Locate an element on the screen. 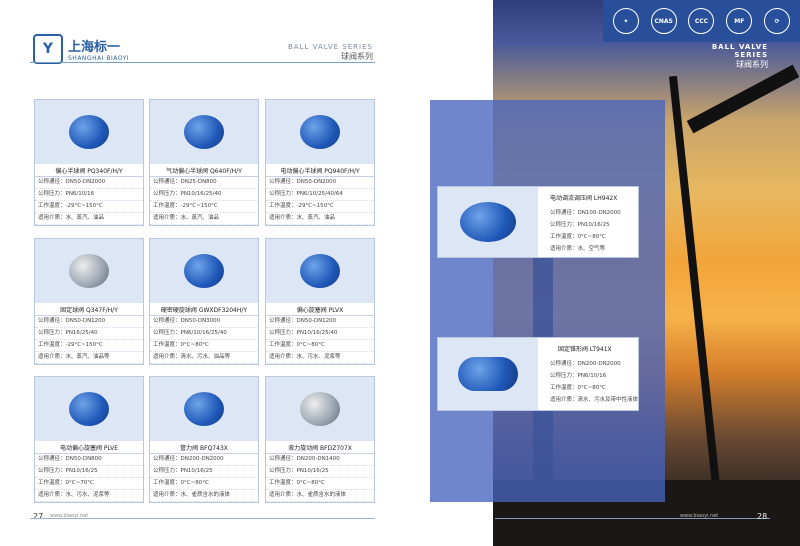 The image size is (800, 546). product-spec: 工作温度：0°C~70°C is located at coordinates (89, 484).